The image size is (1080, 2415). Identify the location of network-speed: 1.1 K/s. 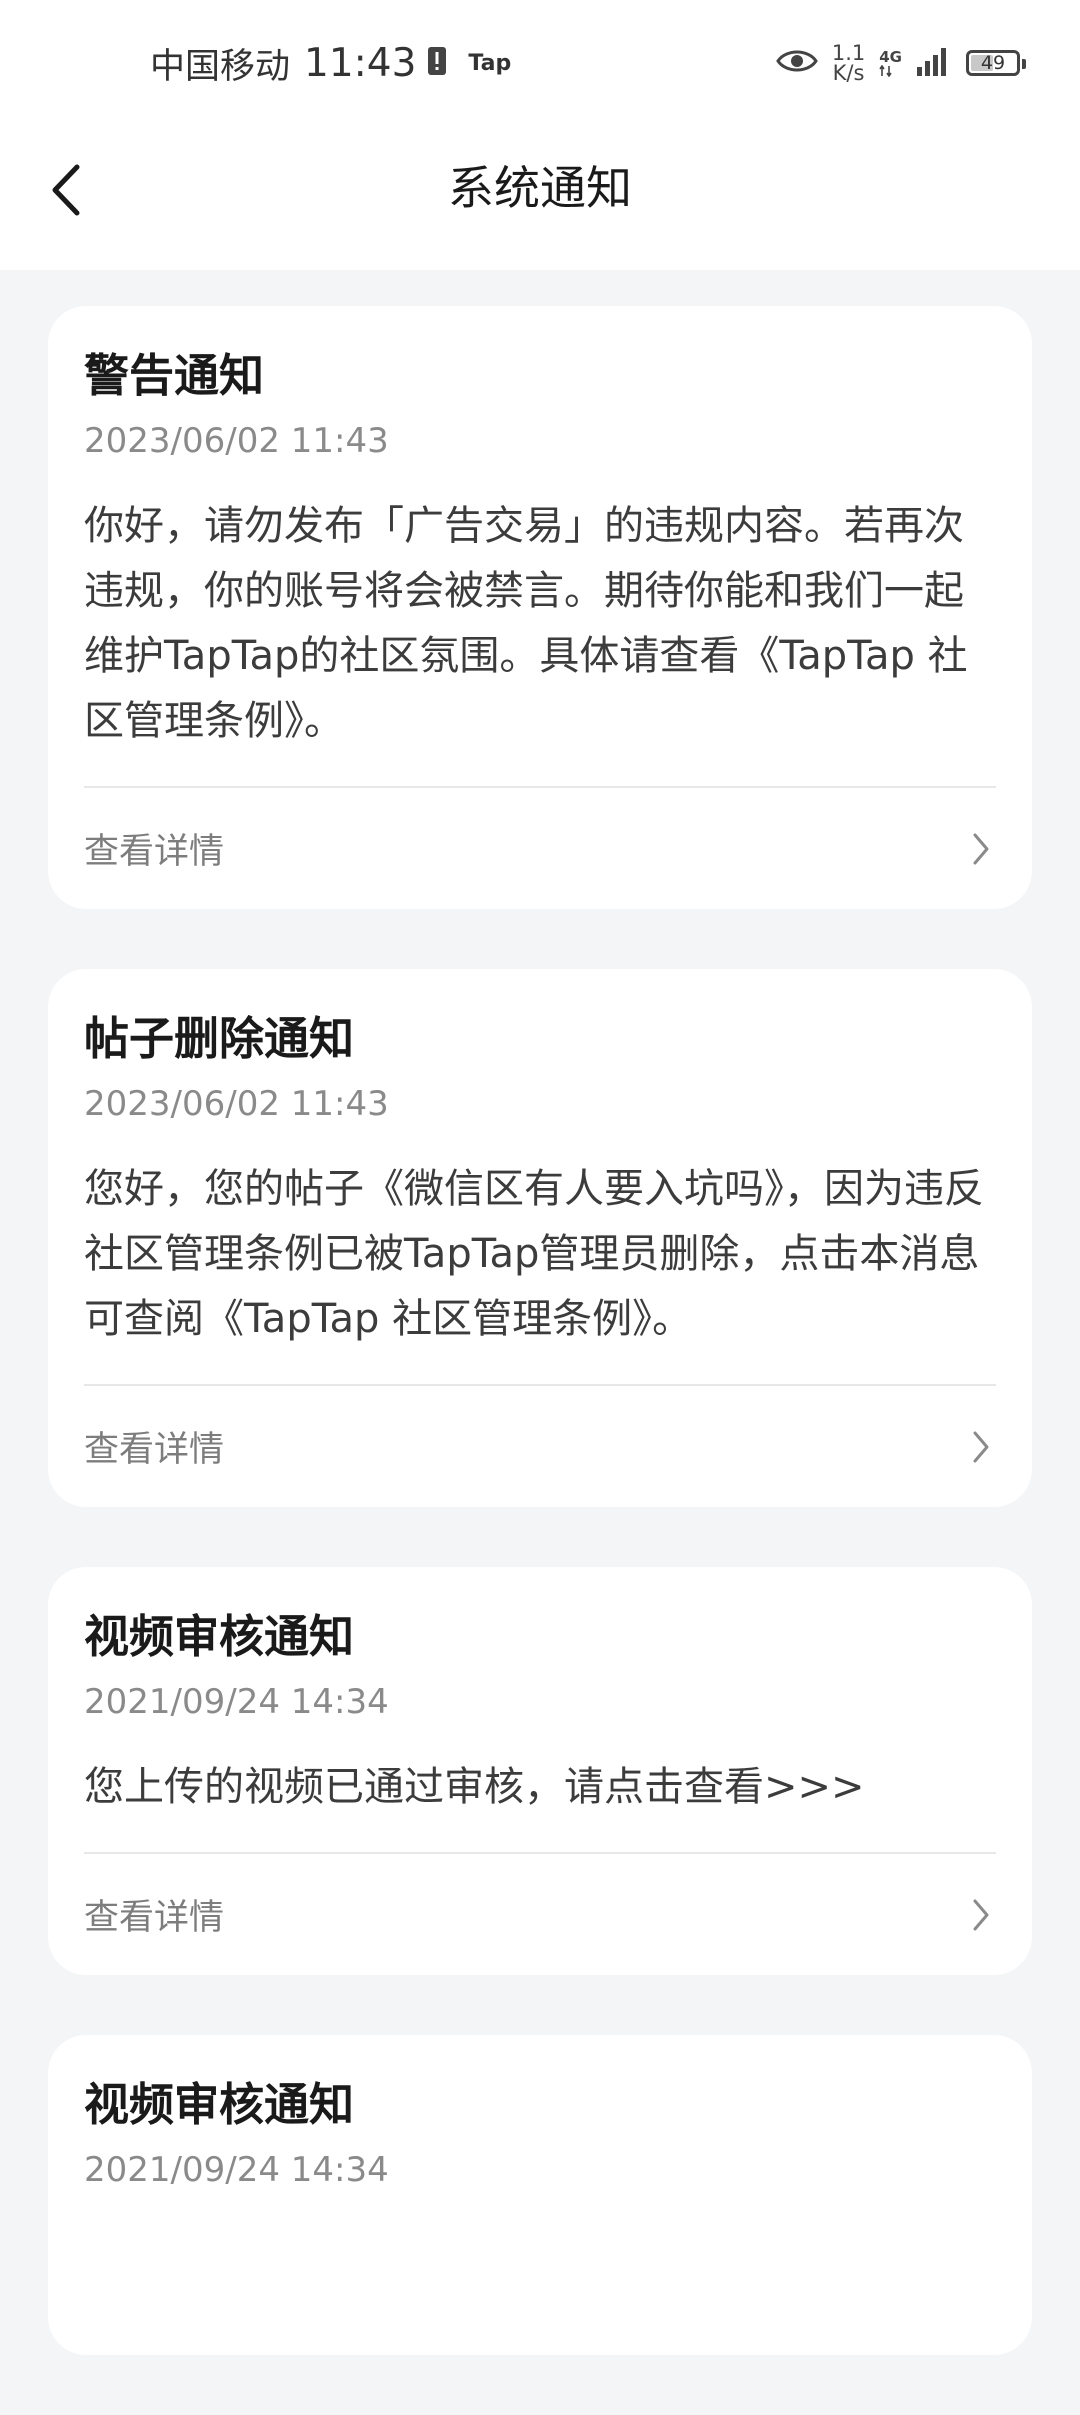
(848, 63).